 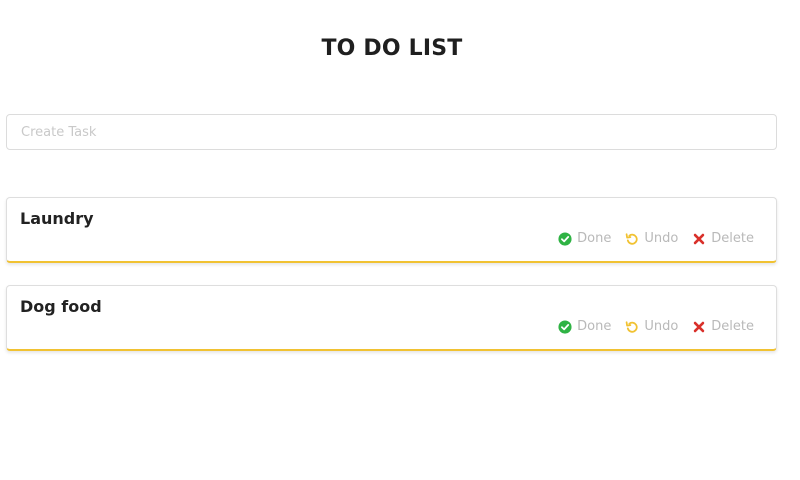 I want to click on task-card: Laundry Done Undo Delete, so click(x=391, y=230).